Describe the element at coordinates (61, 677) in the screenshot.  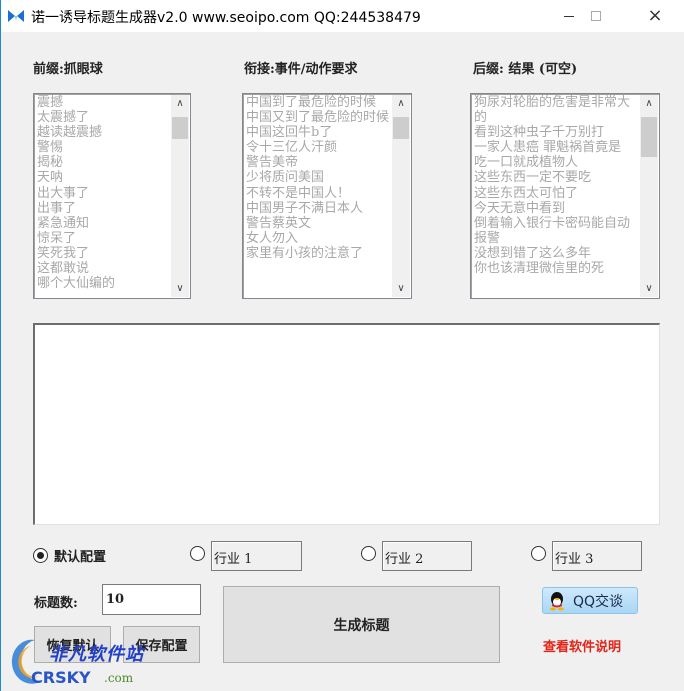
I see `watermark-en-text: CRSKY` at that location.